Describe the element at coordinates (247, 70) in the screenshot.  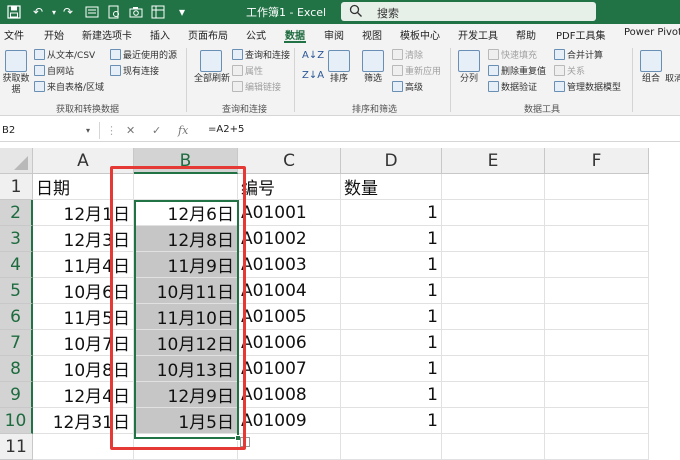
I see `properties-button: 属性` at that location.